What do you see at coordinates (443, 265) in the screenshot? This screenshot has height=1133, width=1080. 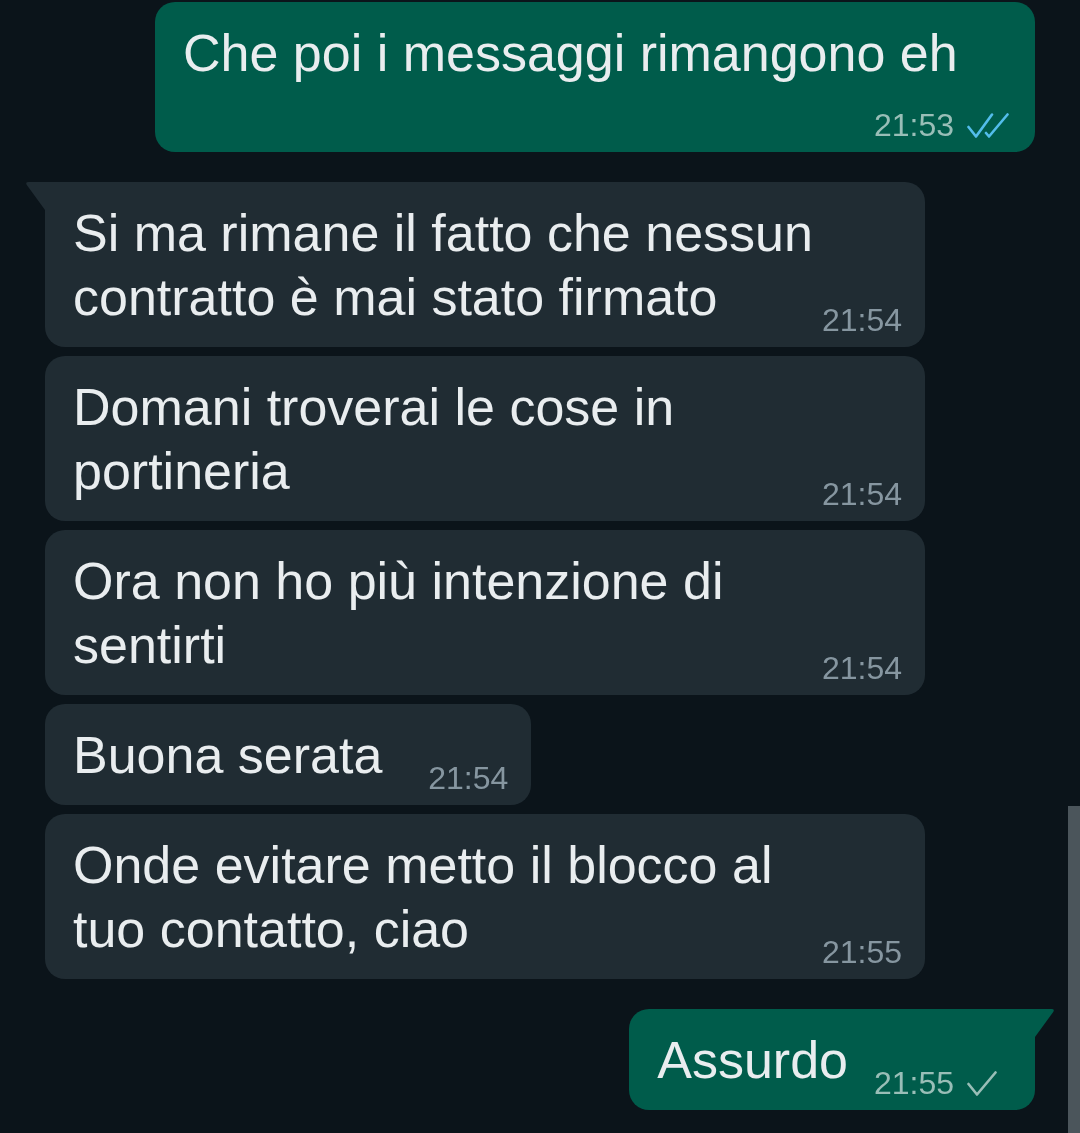 I see `message-text: Si ma rimane il fatto che nessun contratto è mai stato firmato` at bounding box center [443, 265].